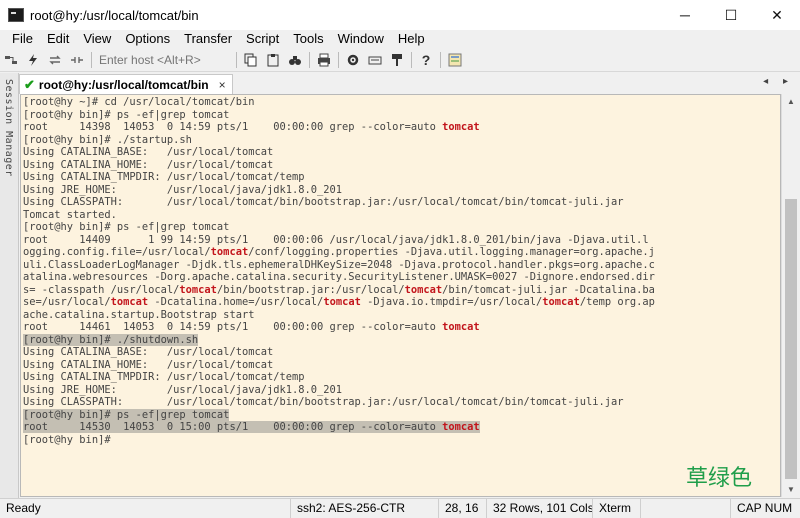 The height and width of the screenshot is (518, 800). What do you see at coordinates (208, 39) in the screenshot?
I see `menu-transfer: Transfer` at bounding box center [208, 39].